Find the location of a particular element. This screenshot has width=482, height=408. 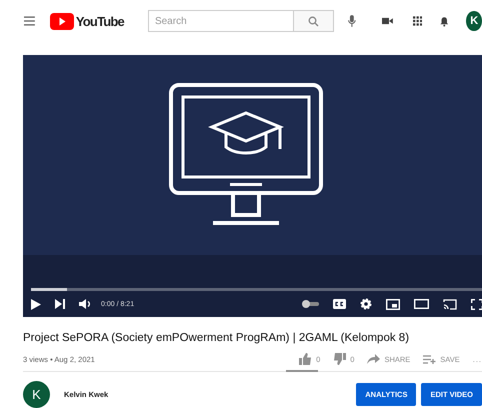

search-button is located at coordinates (314, 21).